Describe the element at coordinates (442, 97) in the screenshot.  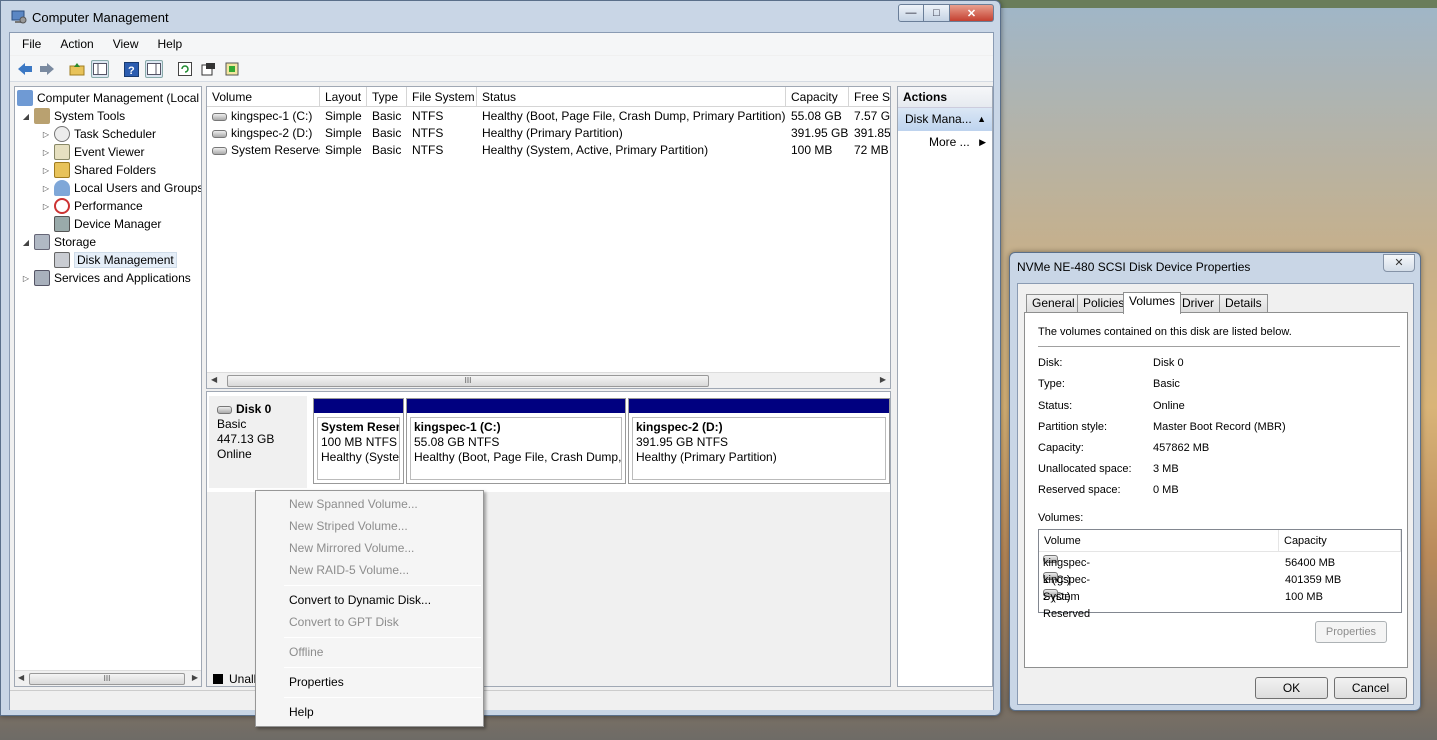
I see `column-header-file-system: File System` at that location.